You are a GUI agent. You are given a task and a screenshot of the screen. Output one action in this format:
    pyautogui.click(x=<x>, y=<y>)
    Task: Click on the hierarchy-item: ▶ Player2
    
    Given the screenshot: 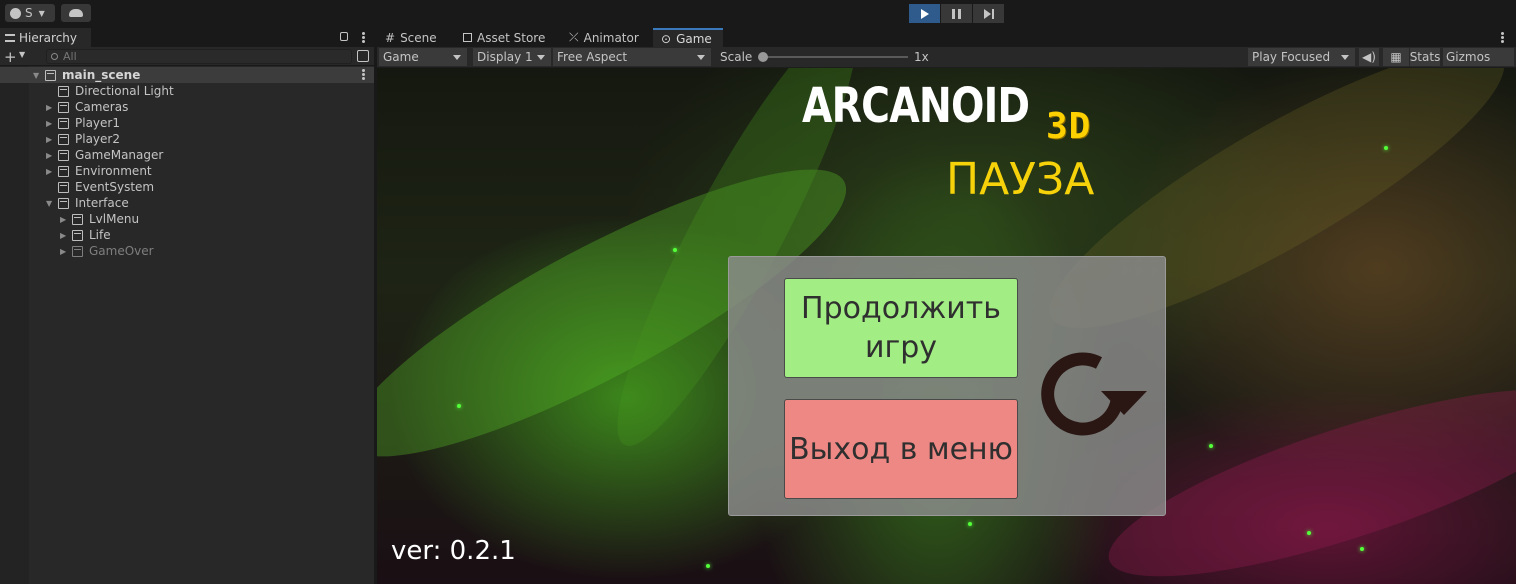 What is the action you would take?
    pyautogui.click(x=187, y=139)
    